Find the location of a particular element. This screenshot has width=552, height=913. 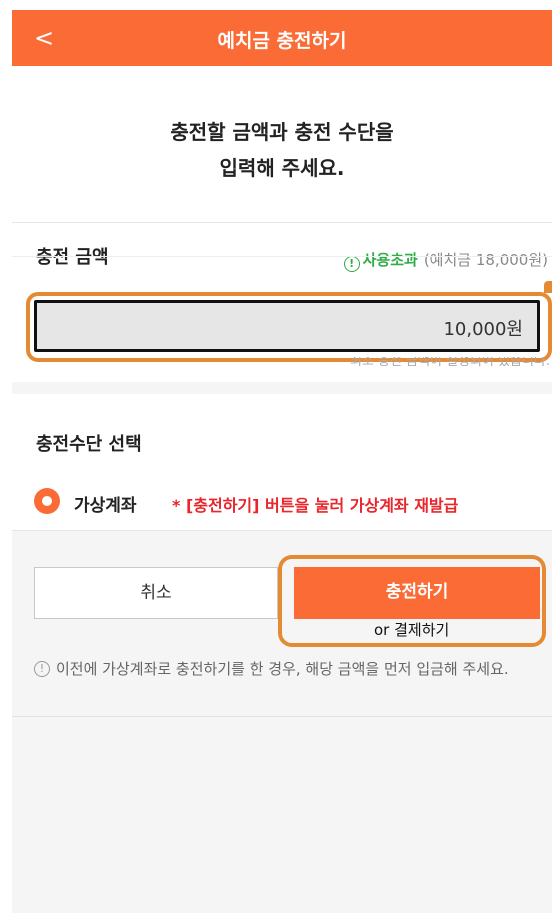

payment-method-section: 충전수단 선택 가상계좌 * [충전하기] 버튼을 눌러 가상계좌 재발급 is located at coordinates (282, 462).